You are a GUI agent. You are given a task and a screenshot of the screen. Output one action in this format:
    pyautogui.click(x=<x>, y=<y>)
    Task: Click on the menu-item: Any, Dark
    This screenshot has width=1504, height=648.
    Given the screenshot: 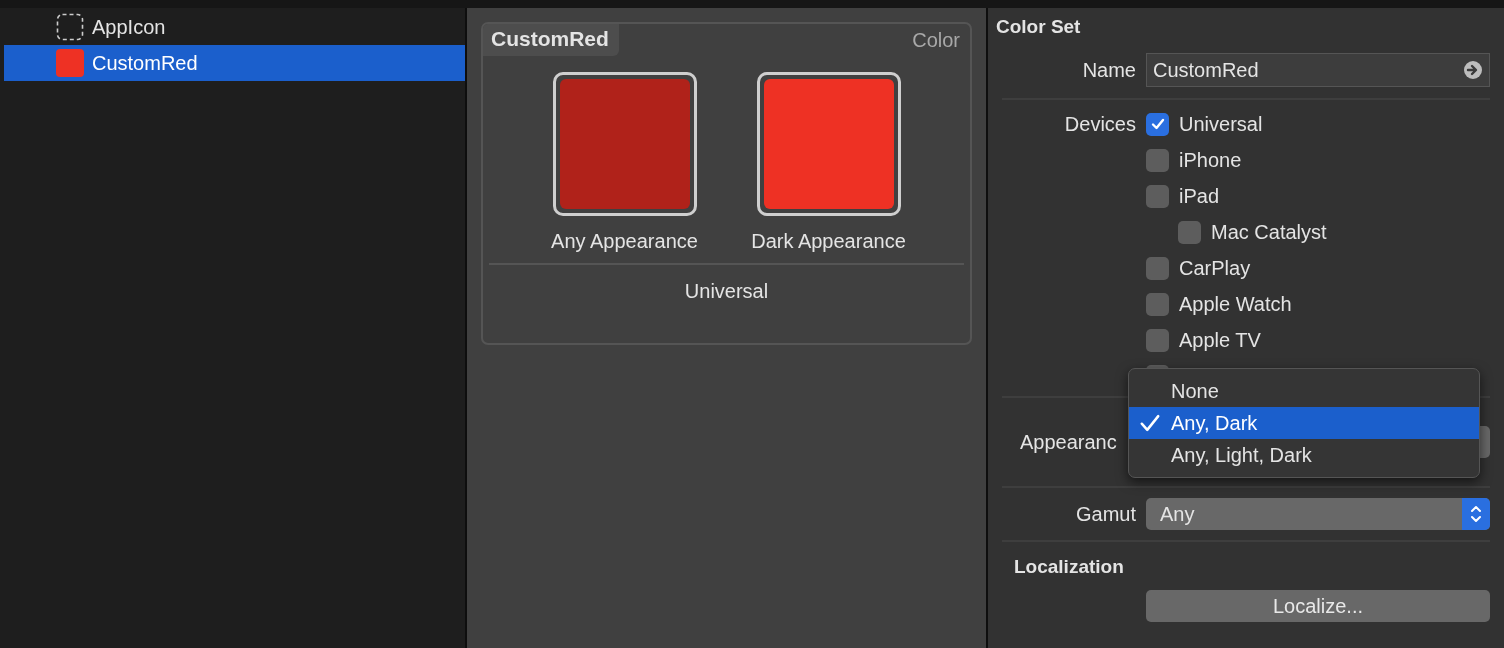 What is the action you would take?
    pyautogui.click(x=1304, y=423)
    